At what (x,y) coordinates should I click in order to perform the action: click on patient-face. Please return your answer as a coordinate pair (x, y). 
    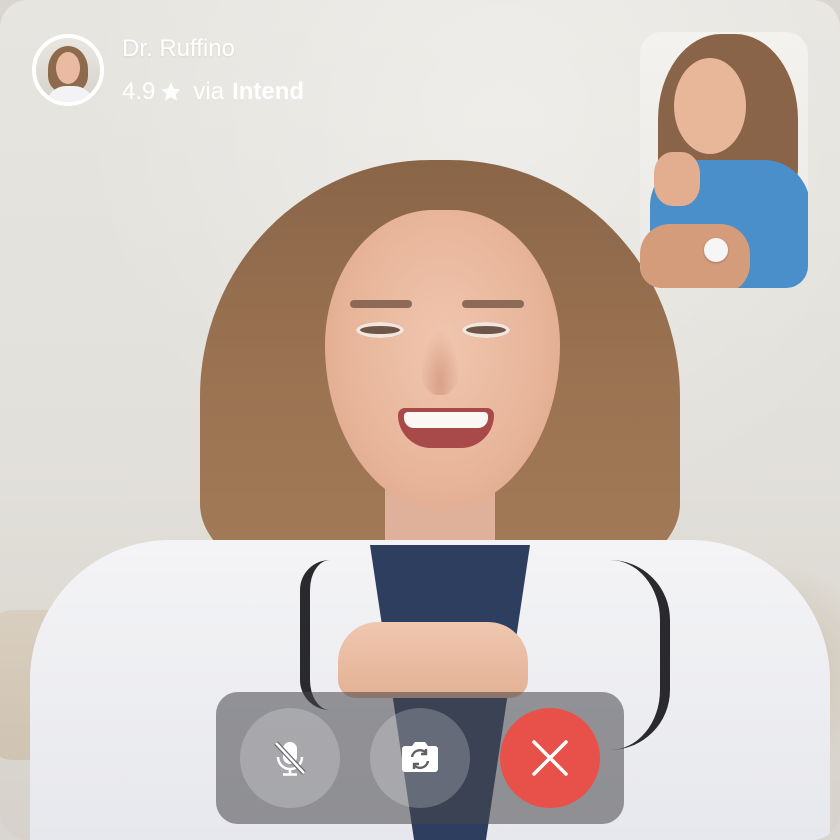
    Looking at the image, I should click on (710, 106).